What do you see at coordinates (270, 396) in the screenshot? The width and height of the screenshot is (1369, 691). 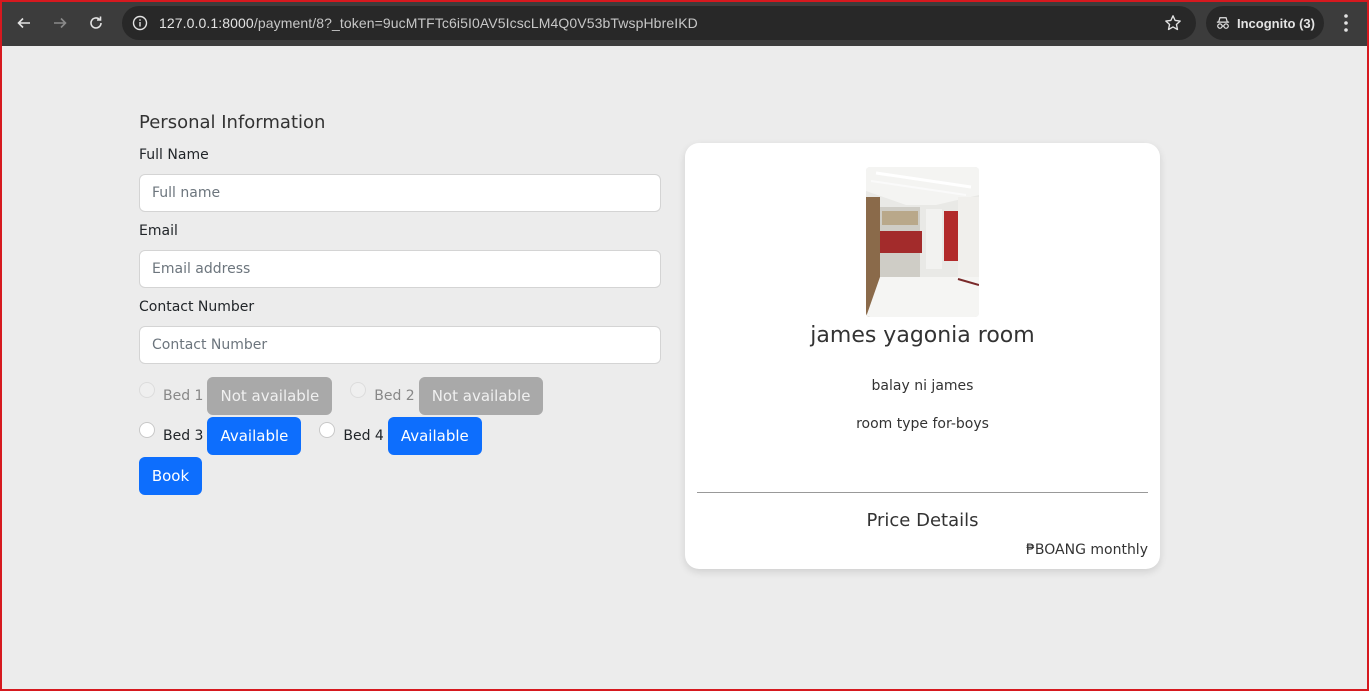 I see `bed-1-status-button: Not available` at bounding box center [270, 396].